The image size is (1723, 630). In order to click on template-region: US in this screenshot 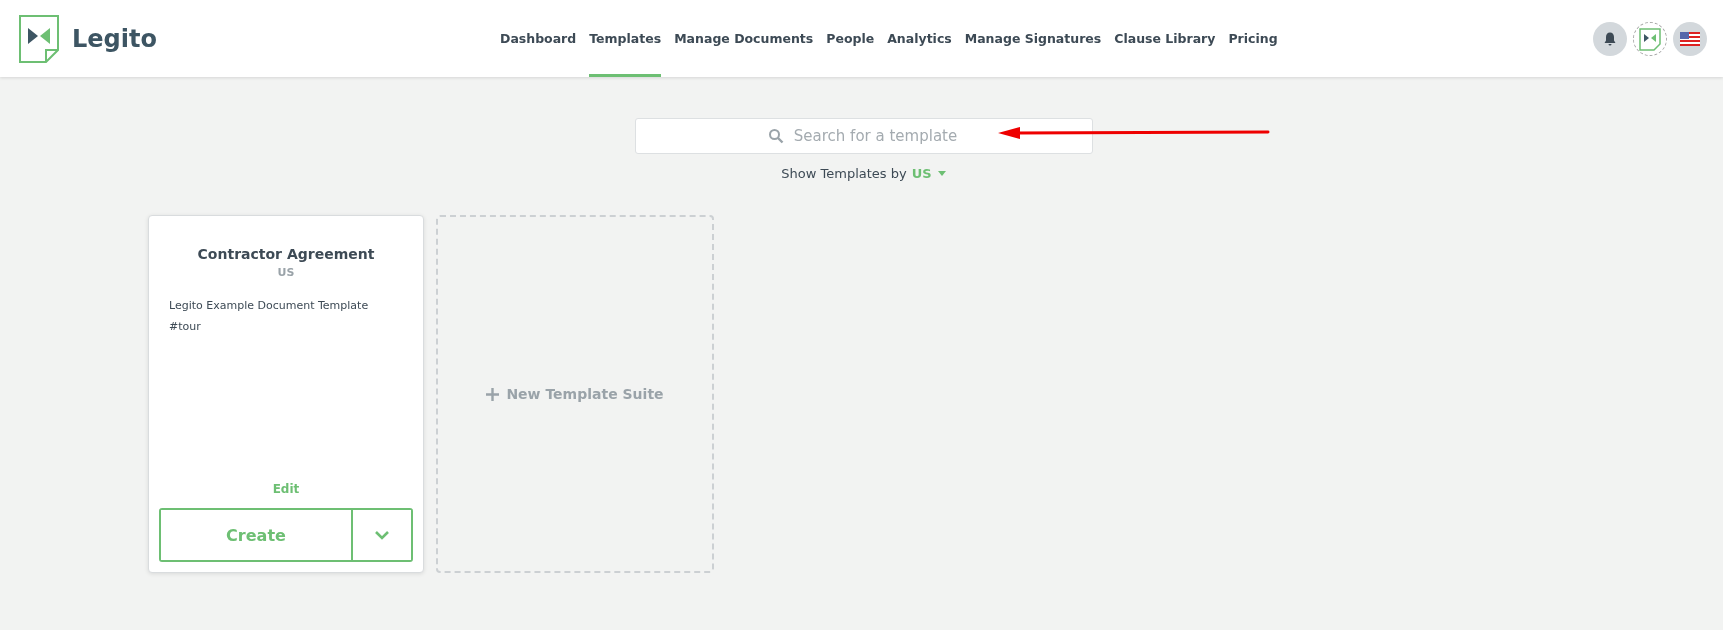, I will do `click(286, 272)`.